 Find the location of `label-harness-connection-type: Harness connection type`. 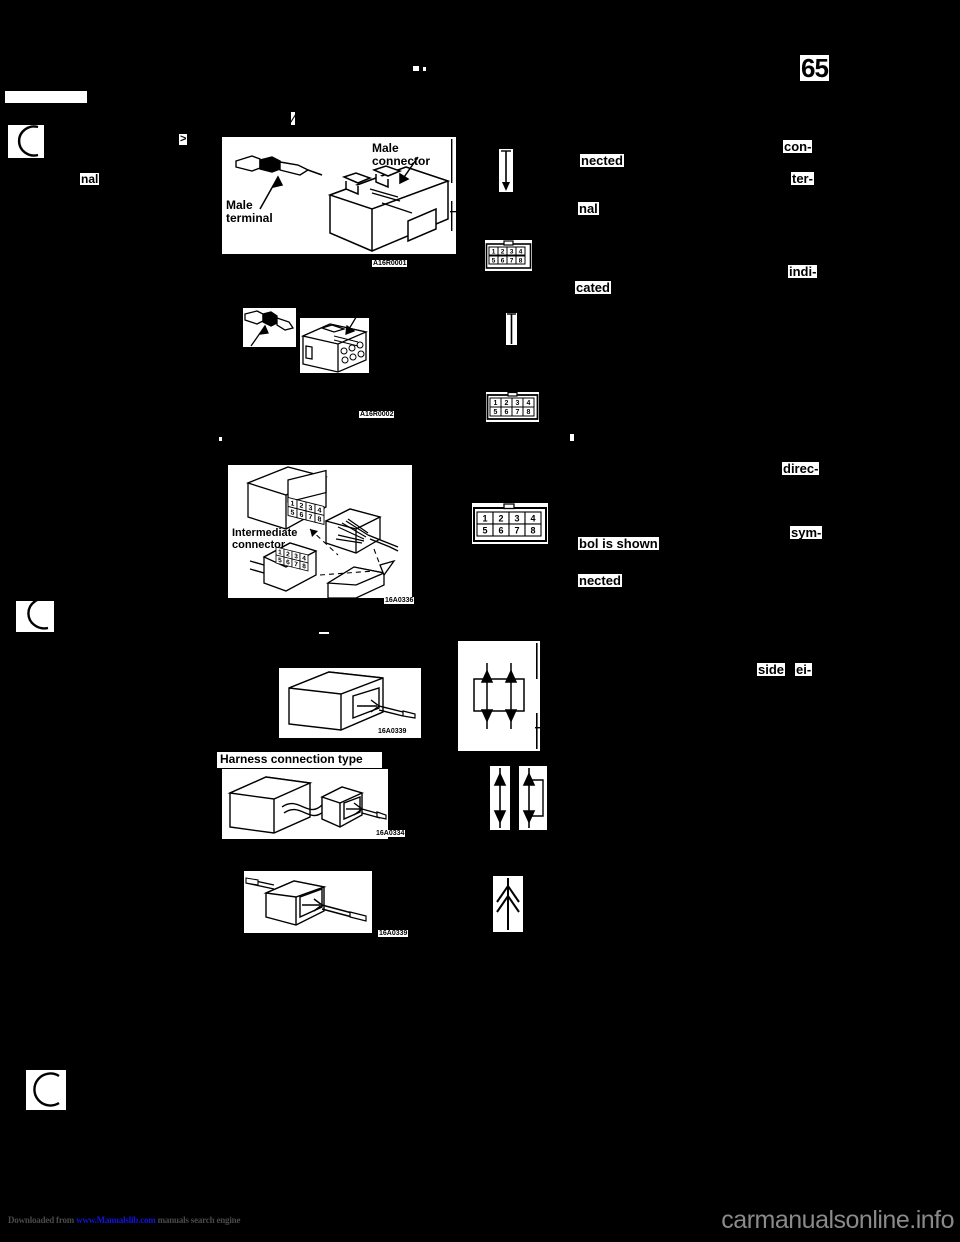

label-harness-connection-type: Harness connection type is located at coordinates (291, 759).